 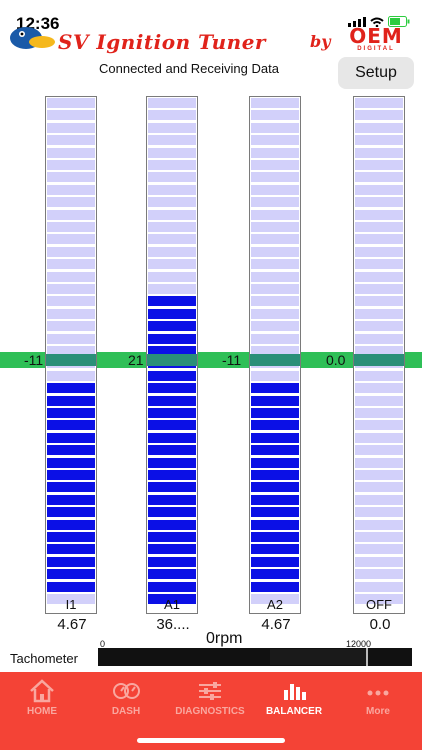 I want to click on column-label: I1, so click(x=71, y=604).